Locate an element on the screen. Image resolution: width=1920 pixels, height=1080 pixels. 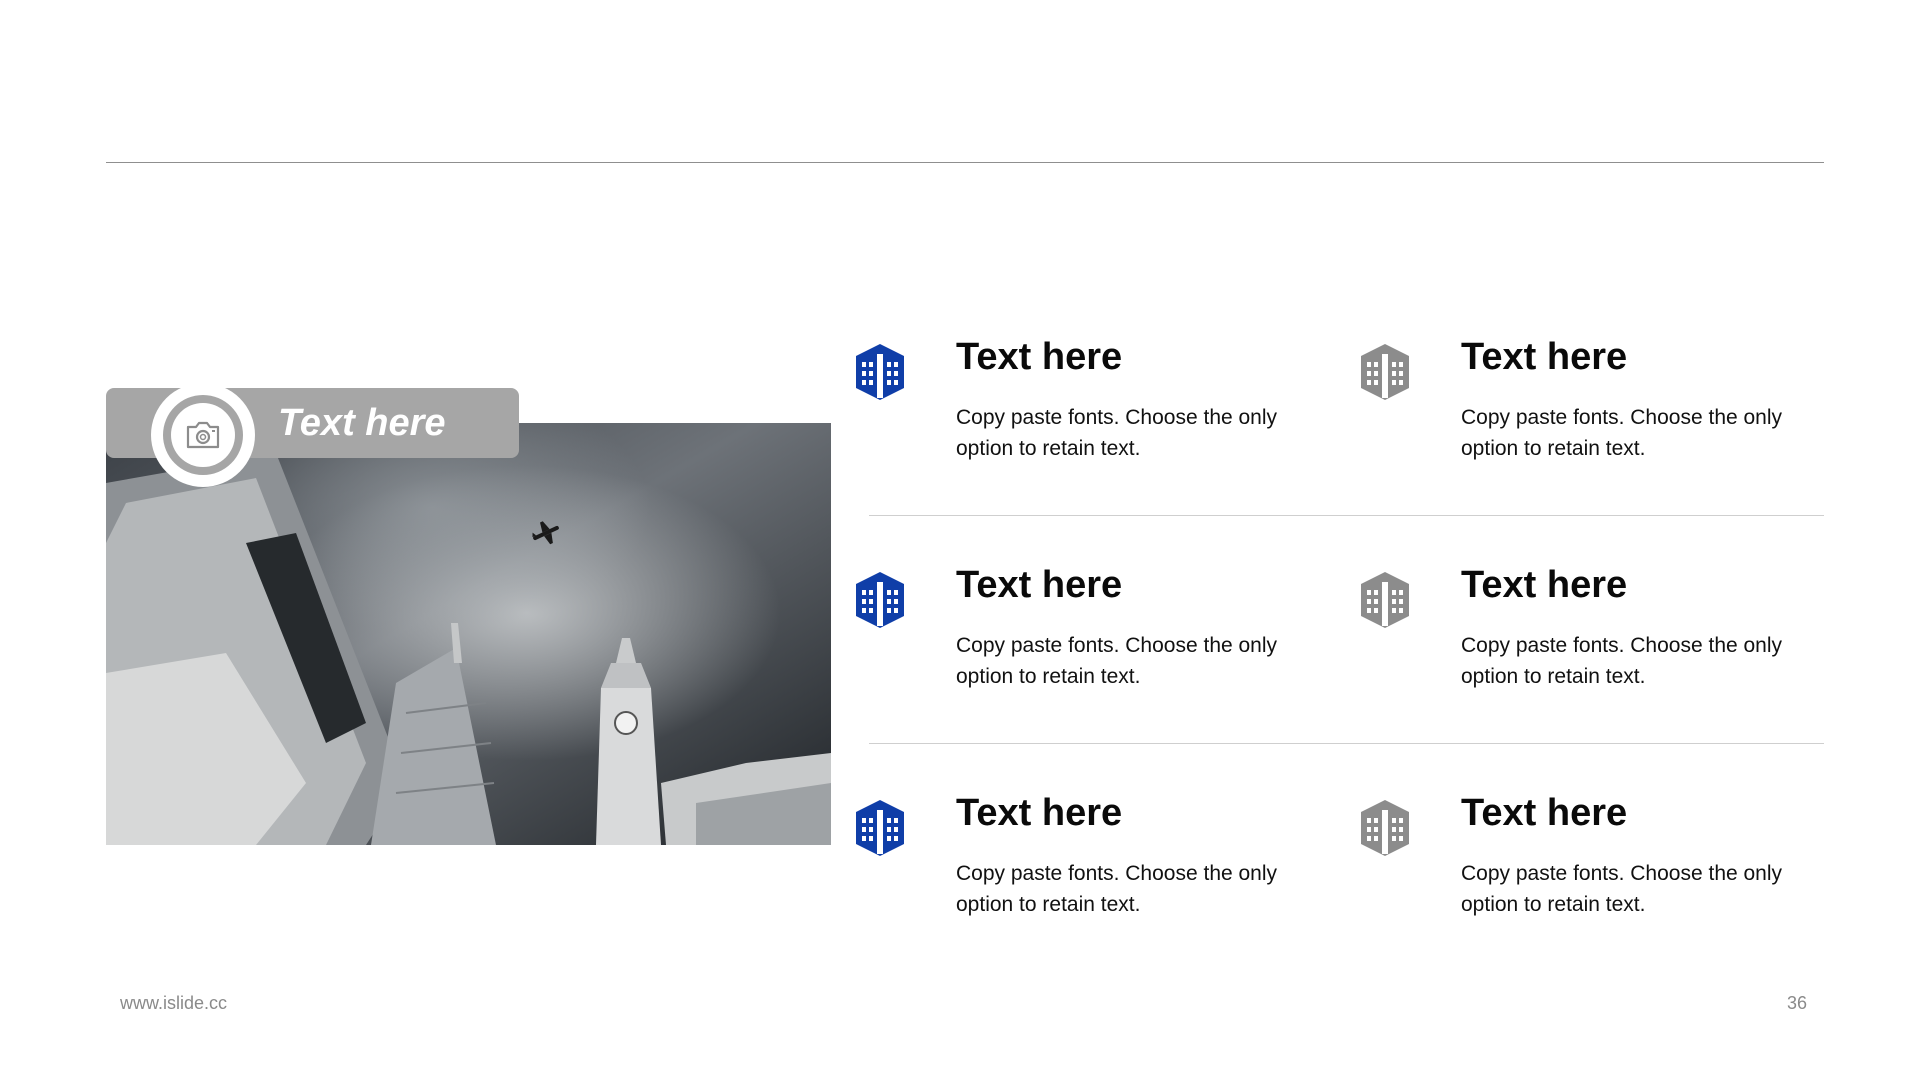
camera-icon is located at coordinates (203, 435).